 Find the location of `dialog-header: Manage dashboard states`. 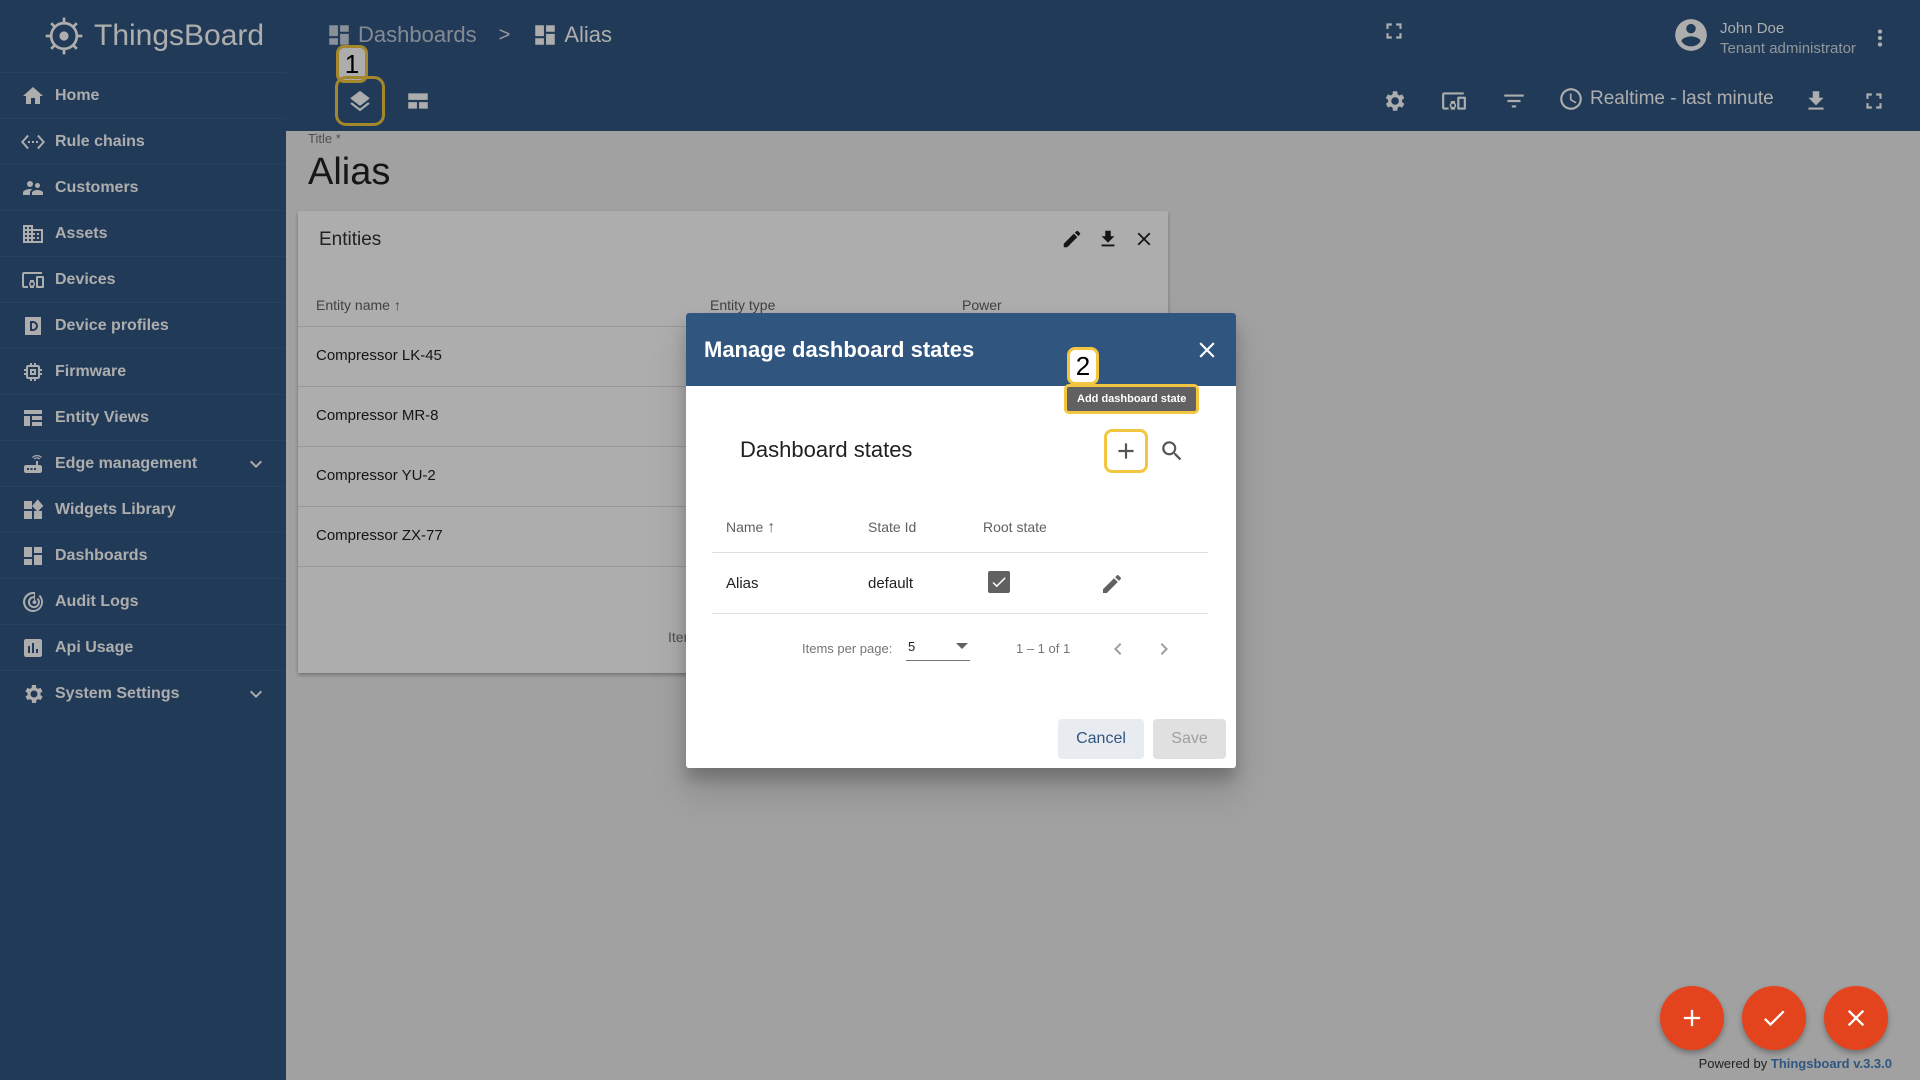

dialog-header: Manage dashboard states is located at coordinates (961, 349).